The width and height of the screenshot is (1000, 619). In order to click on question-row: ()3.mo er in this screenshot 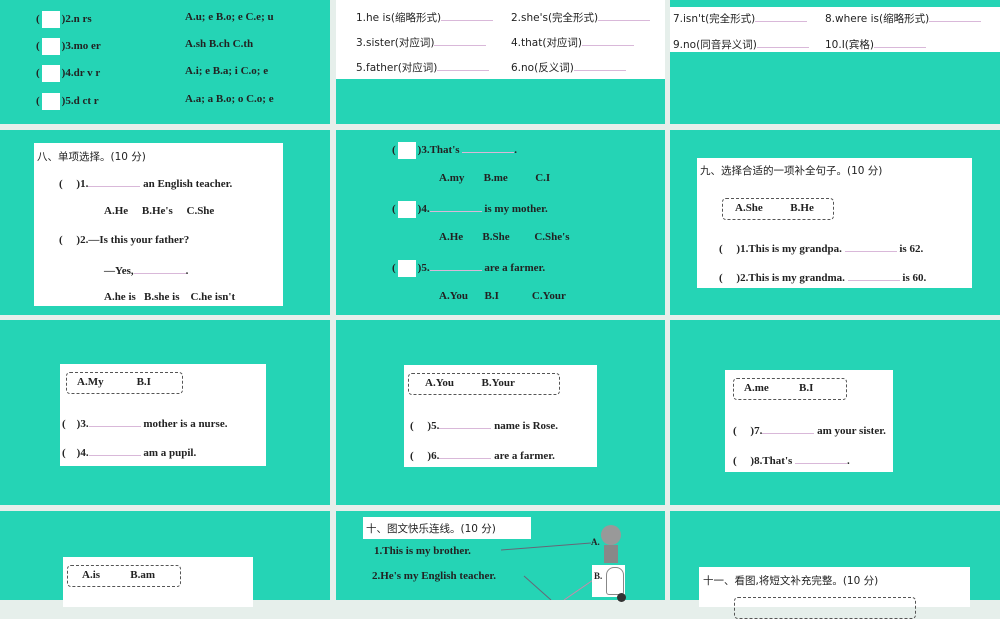, I will do `click(68, 46)`.